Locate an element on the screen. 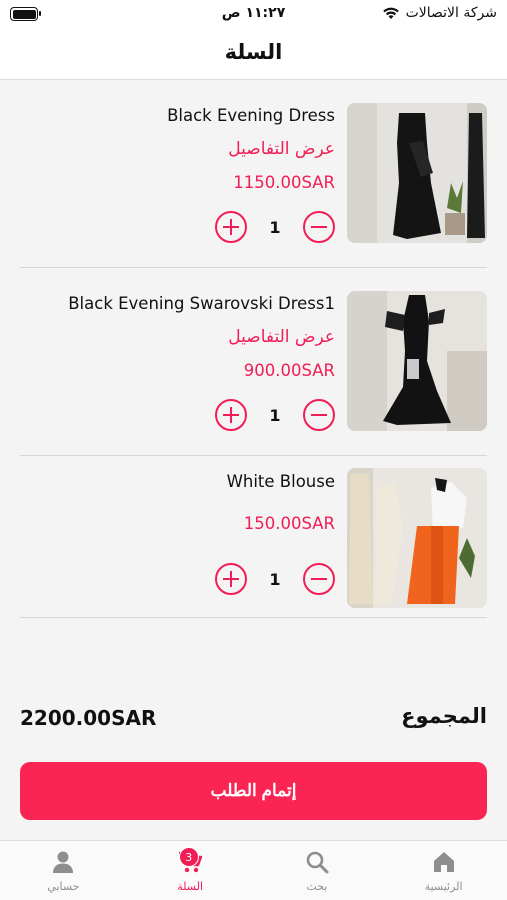  user-icon is located at coordinates (63, 862).